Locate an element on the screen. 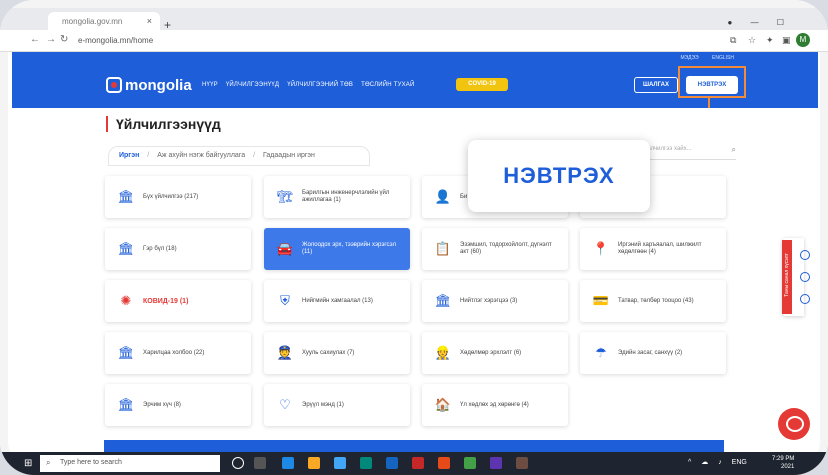  car-icon: 🚘 is located at coordinates (285, 248).